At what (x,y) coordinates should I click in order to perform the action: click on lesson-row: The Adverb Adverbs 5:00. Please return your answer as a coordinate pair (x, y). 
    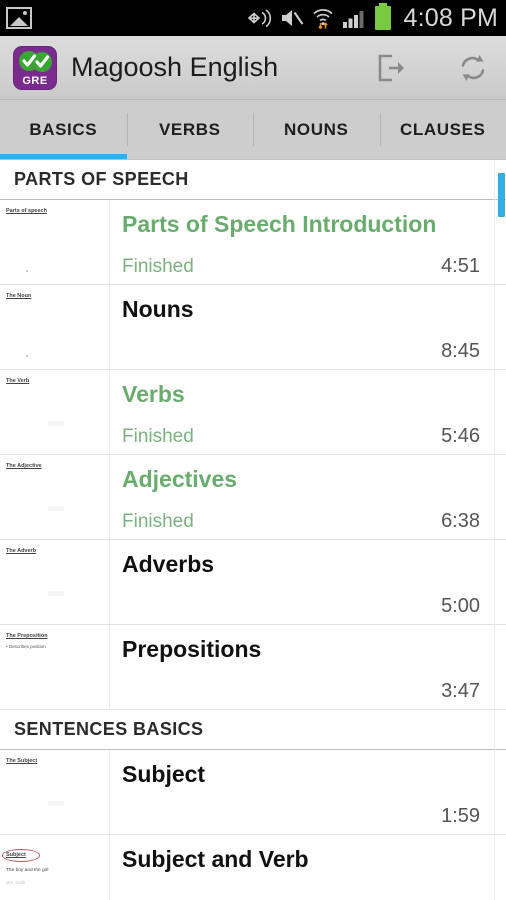
    Looking at the image, I should click on (253, 582).